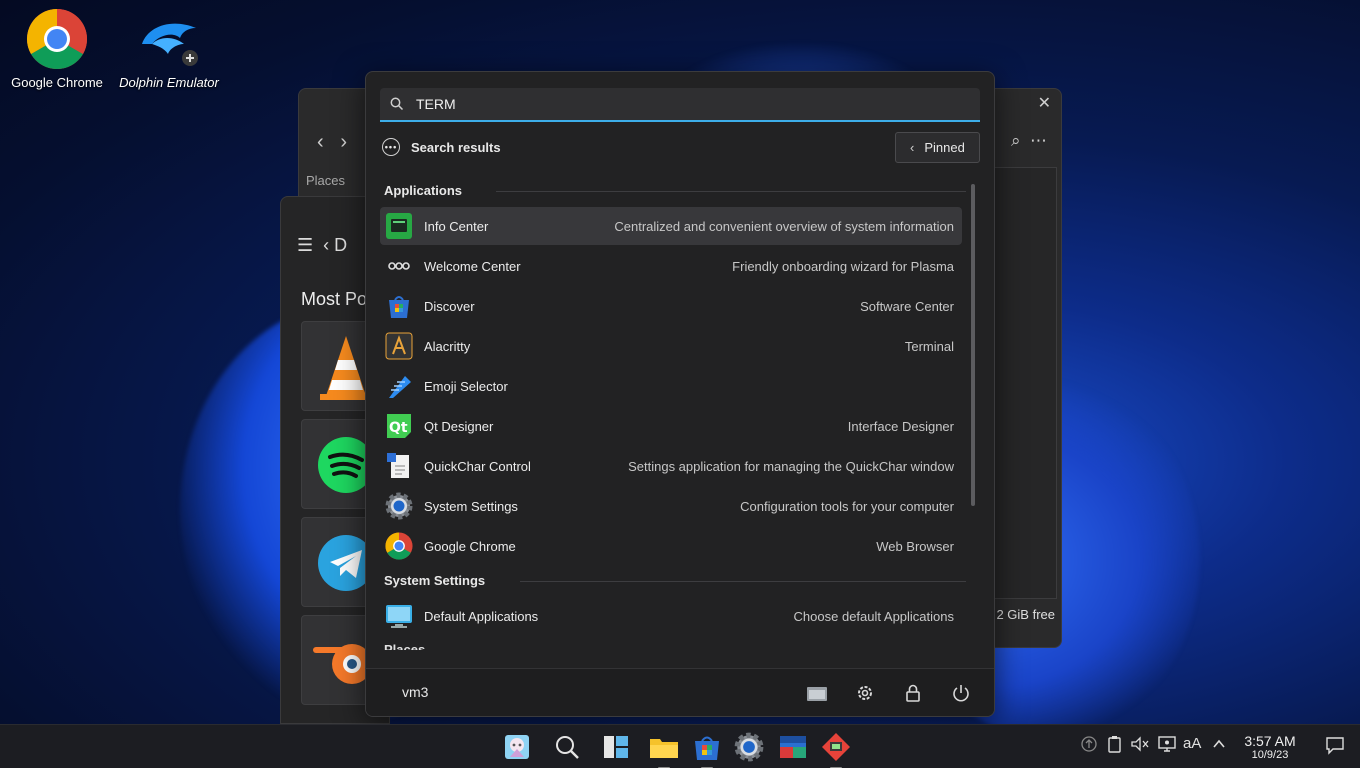  I want to click on desktop-icon-label: Google Chrome, so click(57, 82).